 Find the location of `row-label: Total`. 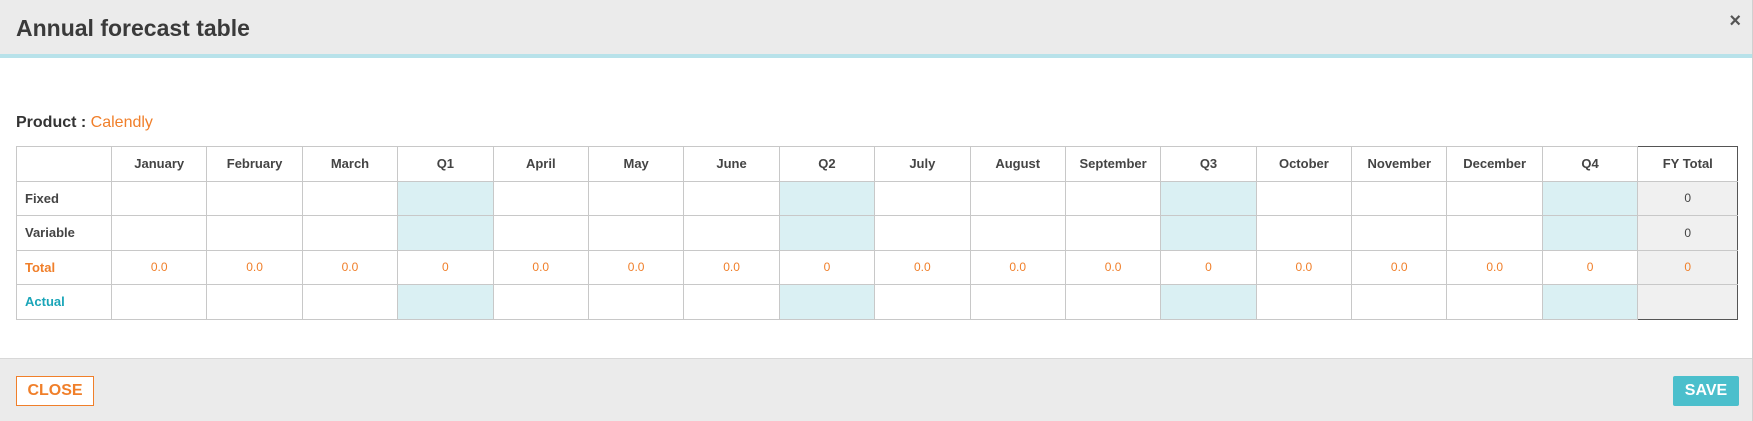

row-label: Total is located at coordinates (64, 267).